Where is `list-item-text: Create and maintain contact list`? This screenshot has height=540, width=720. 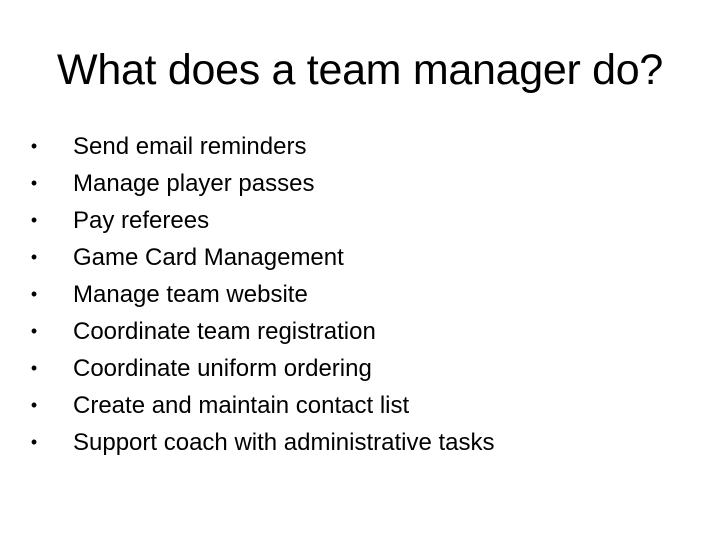
list-item-text: Create and maintain contact list is located at coordinates (241, 405).